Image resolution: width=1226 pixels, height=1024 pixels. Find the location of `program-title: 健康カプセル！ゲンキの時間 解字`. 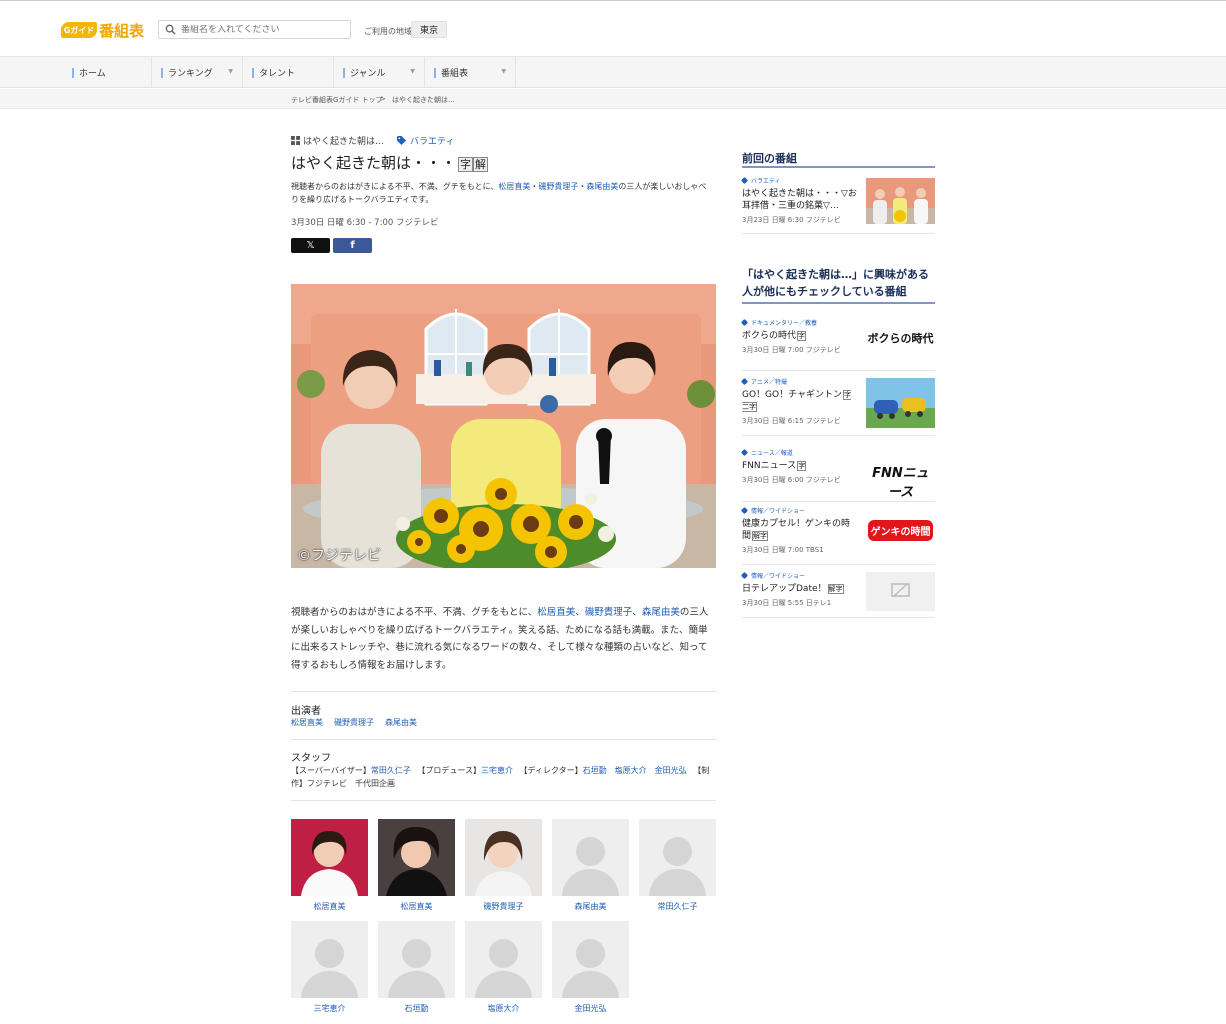

program-title: 健康カプセル！ゲンキの時間 解字 is located at coordinates (796, 530).